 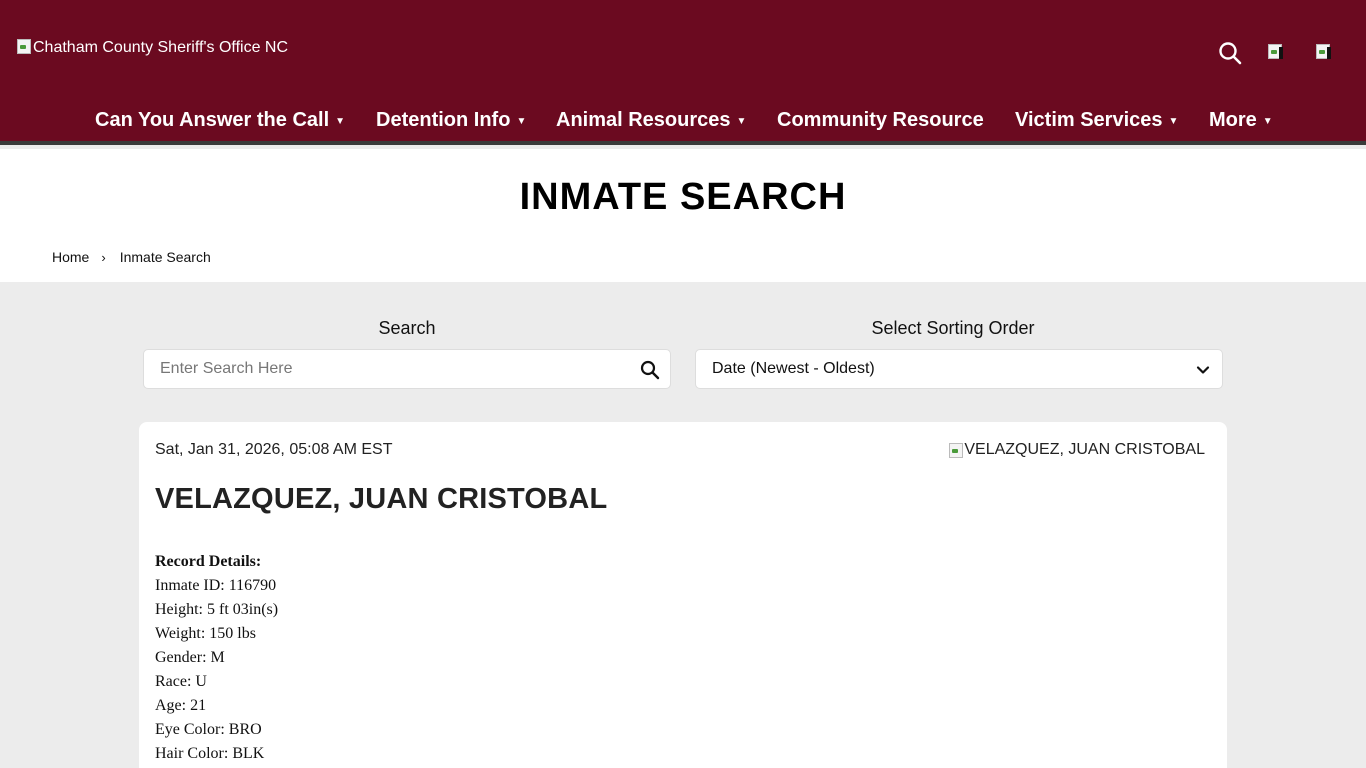 I want to click on twitter-icon, so click(x=1326, y=52).